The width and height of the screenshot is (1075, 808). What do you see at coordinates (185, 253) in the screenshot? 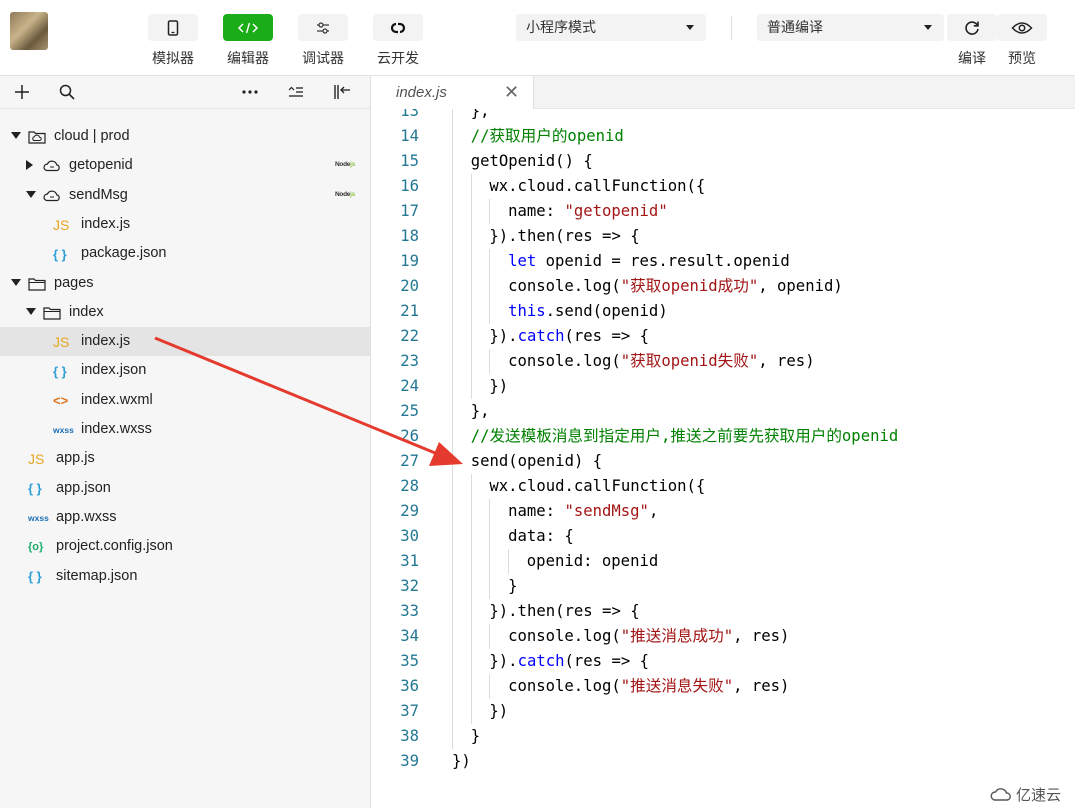
I see `tree-item-package-json: { } package.json` at bounding box center [185, 253].